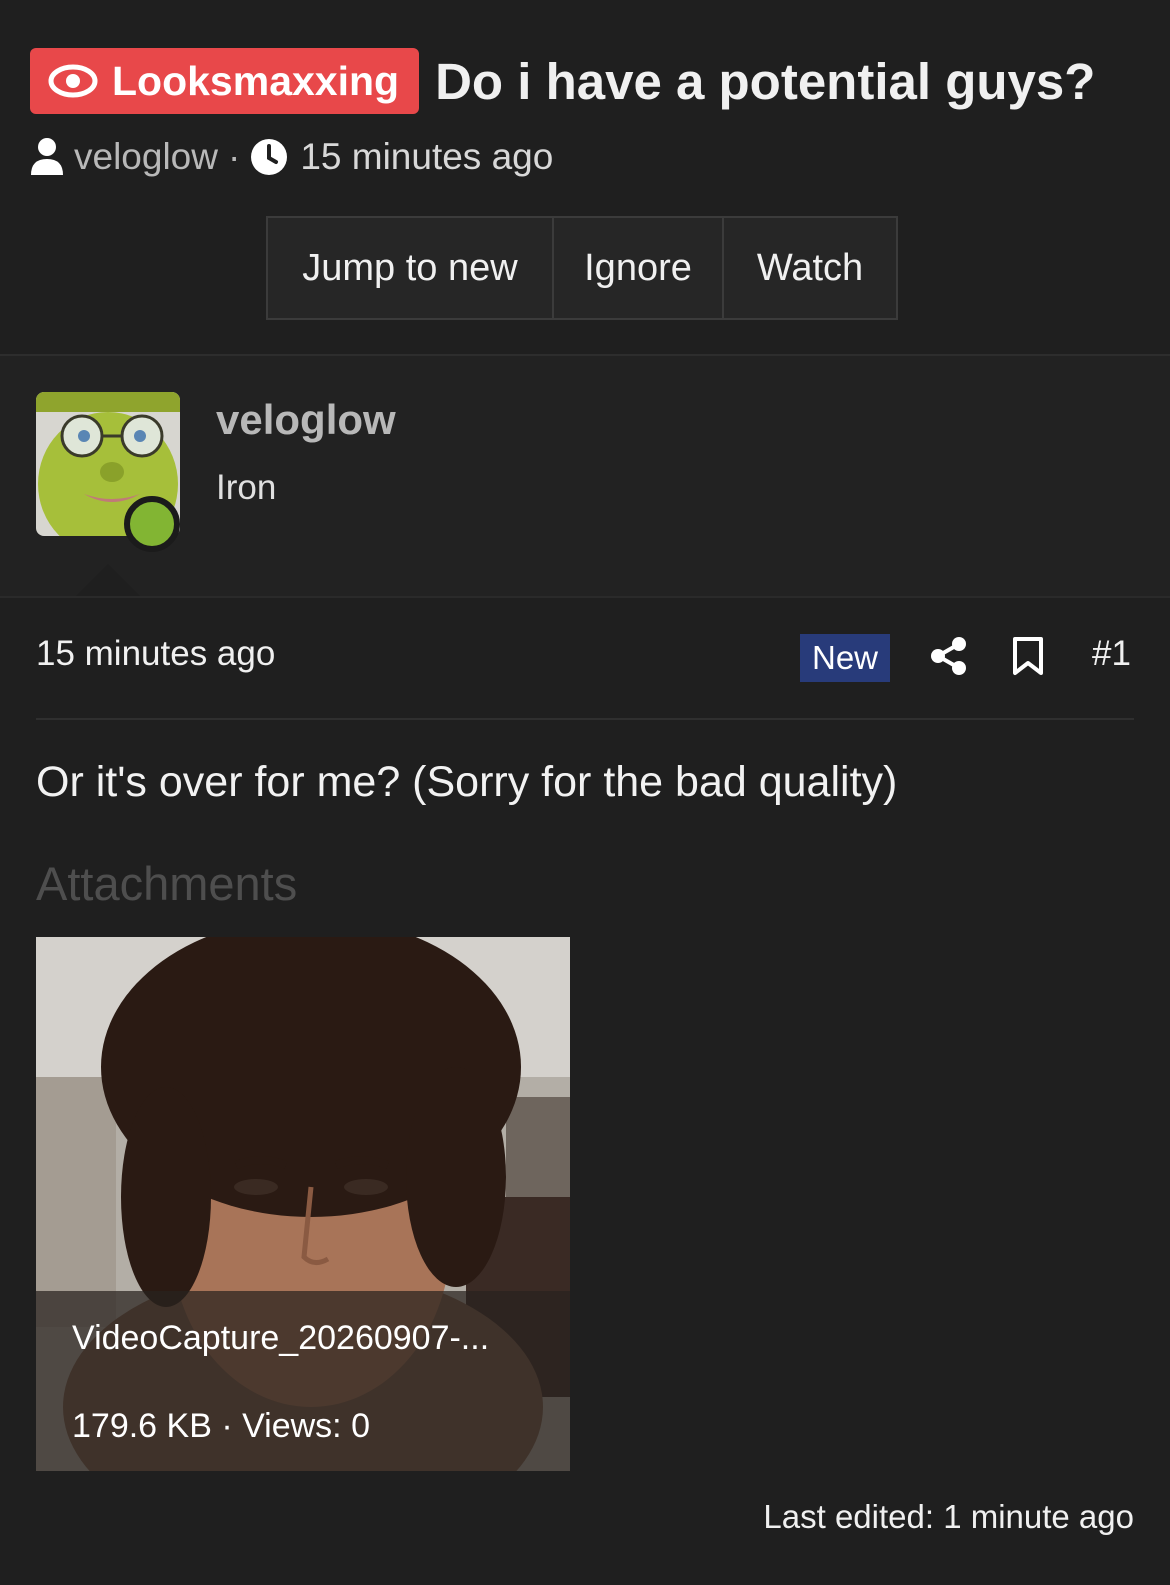  I want to click on thread-title: Do i have a potential guys?, so click(765, 81).